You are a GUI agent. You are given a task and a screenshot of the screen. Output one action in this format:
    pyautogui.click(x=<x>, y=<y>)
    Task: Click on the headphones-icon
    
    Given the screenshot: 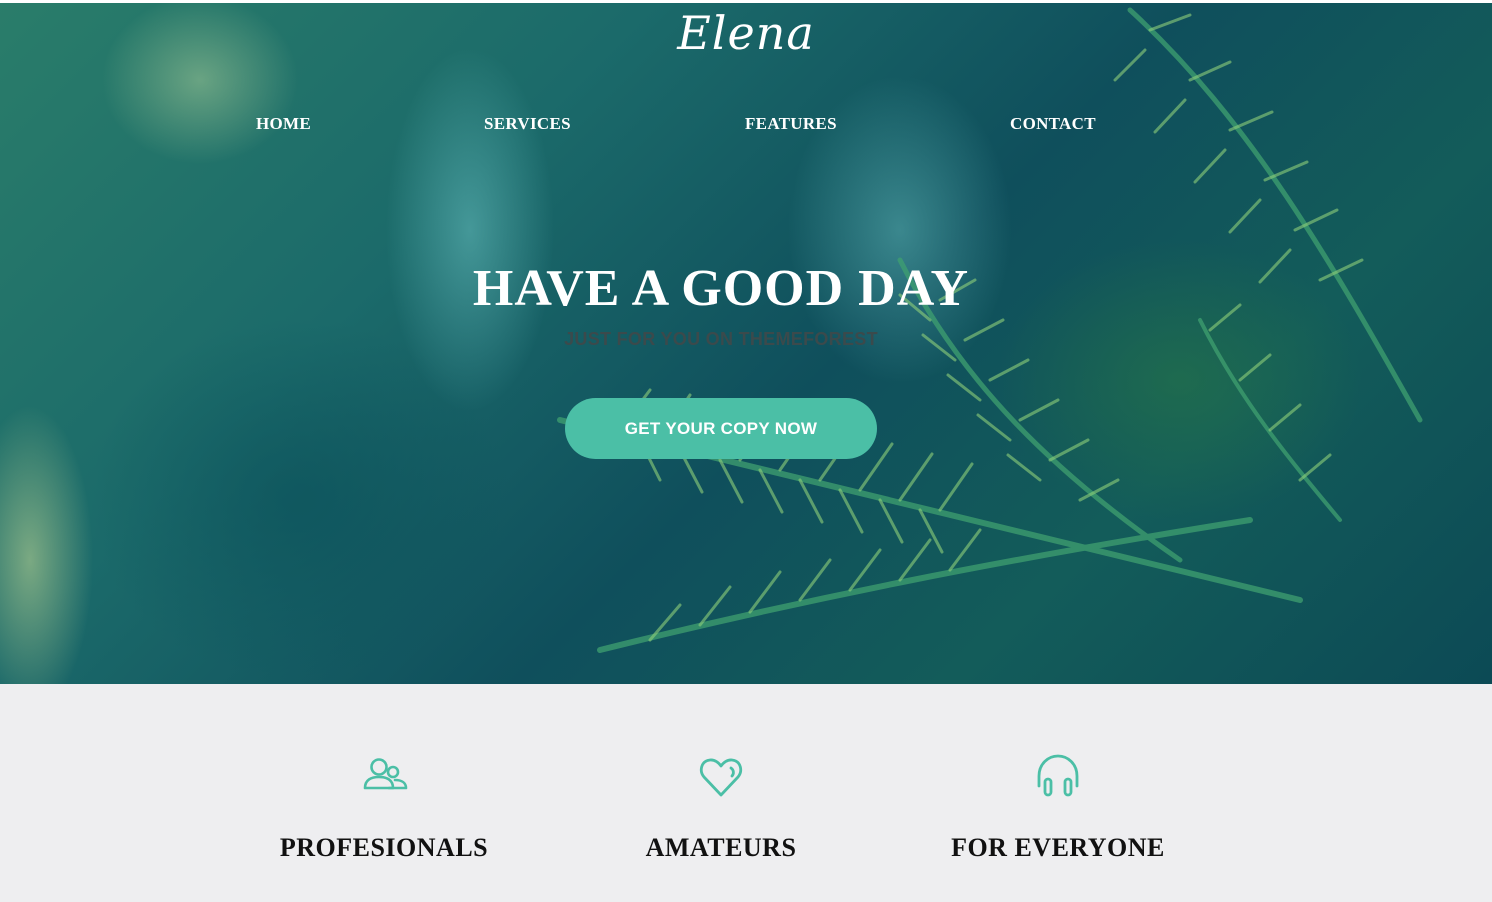 What is the action you would take?
    pyautogui.click(x=1058, y=775)
    